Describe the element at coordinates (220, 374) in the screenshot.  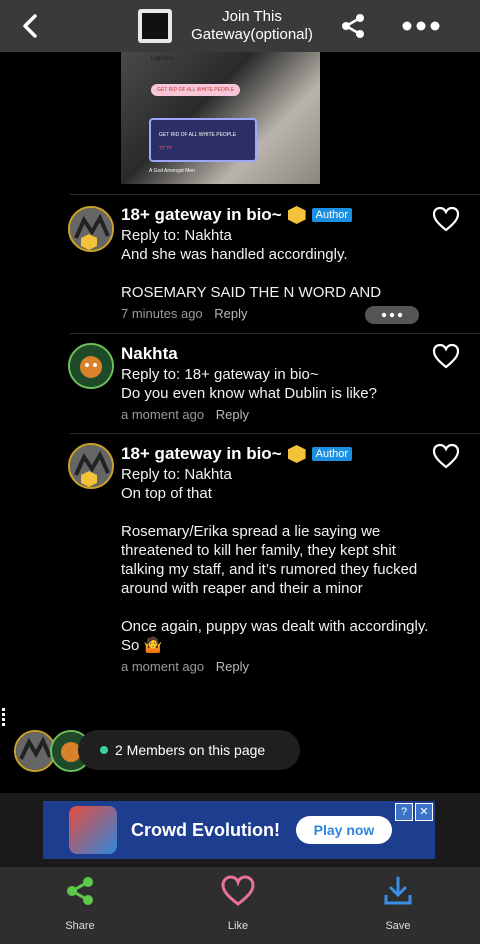
I see `reply-to: Reply to: 18+ gateway in bio~` at that location.